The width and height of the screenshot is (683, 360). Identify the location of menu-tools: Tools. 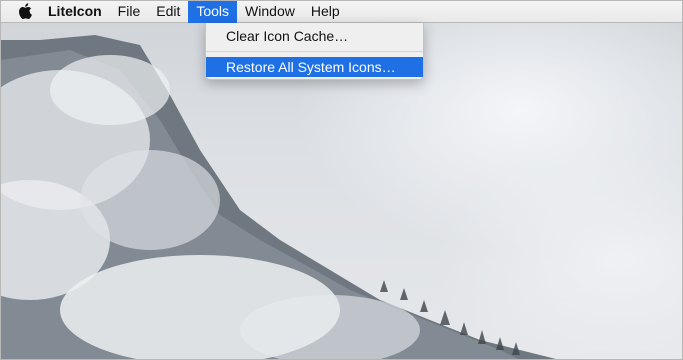
(213, 11).